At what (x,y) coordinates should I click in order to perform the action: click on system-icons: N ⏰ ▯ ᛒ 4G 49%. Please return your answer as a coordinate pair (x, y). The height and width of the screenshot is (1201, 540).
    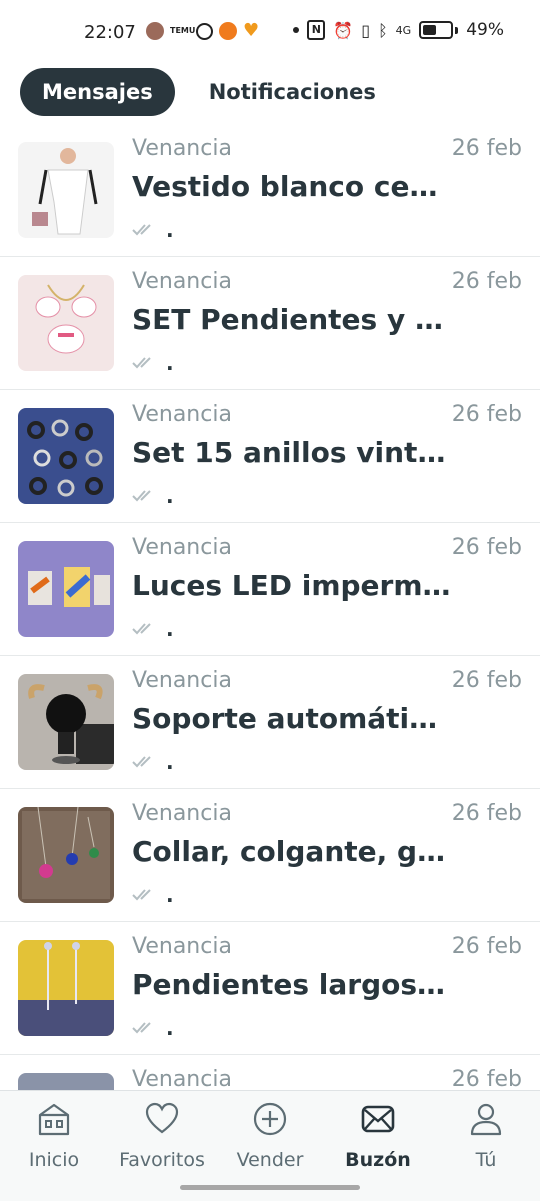
    Looking at the image, I should click on (398, 30).